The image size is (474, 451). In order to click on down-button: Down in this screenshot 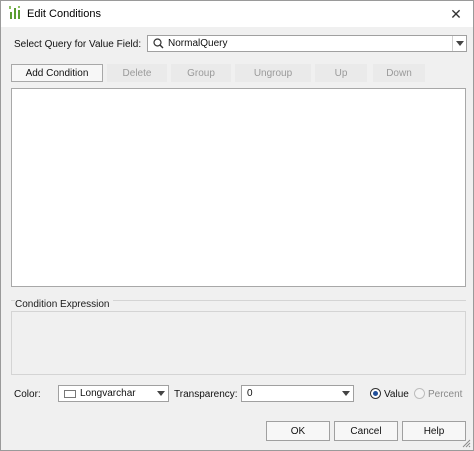, I will do `click(399, 73)`.